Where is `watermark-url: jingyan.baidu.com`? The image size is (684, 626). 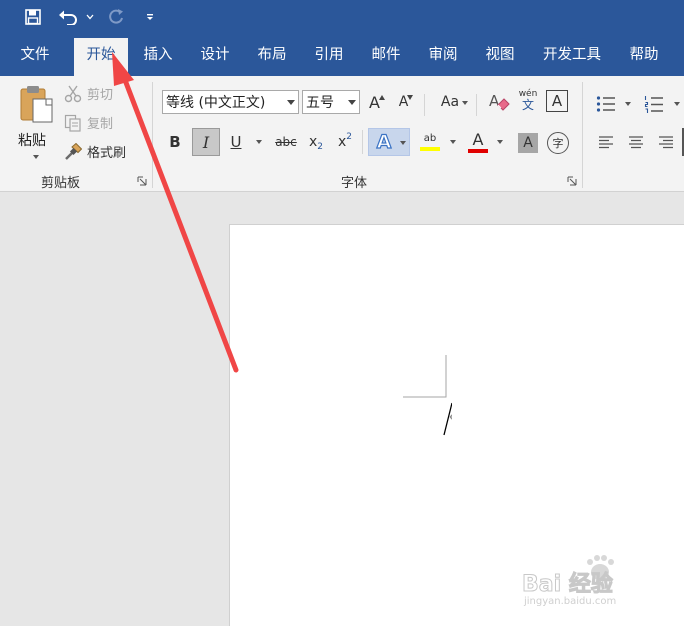 watermark-url: jingyan.baidu.com is located at coordinates (570, 601).